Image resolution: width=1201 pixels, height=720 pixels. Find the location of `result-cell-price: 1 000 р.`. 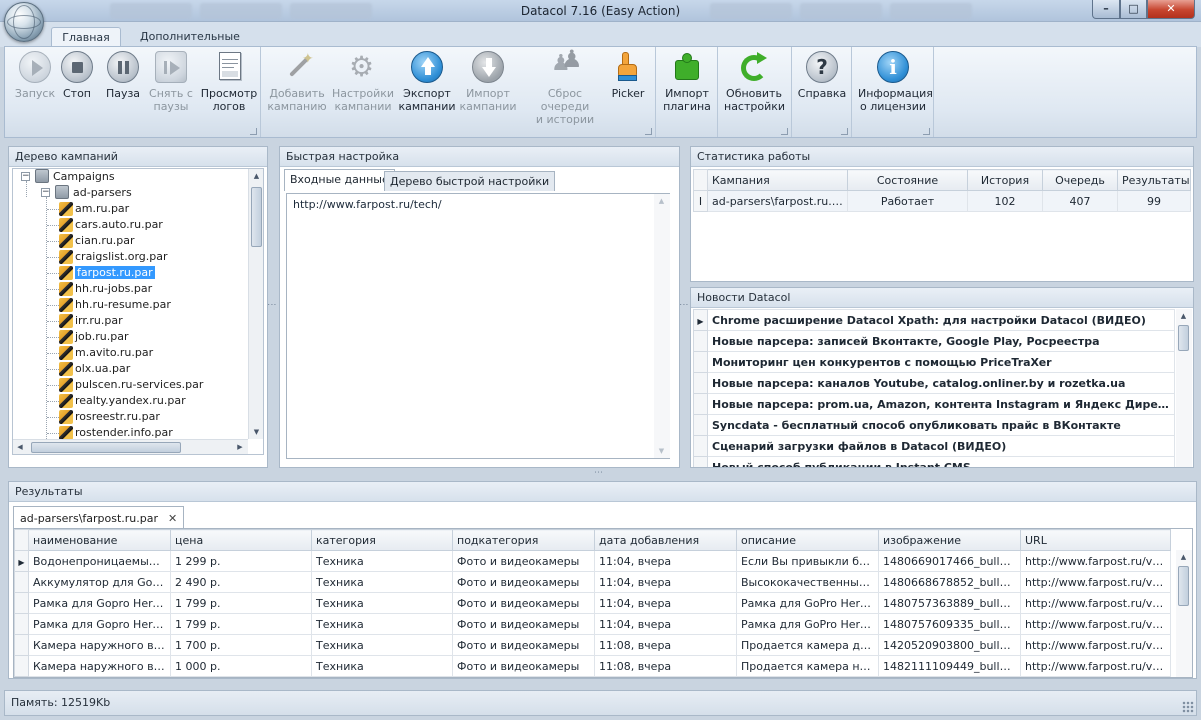

result-cell-price: 1 000 р. is located at coordinates (241, 666).